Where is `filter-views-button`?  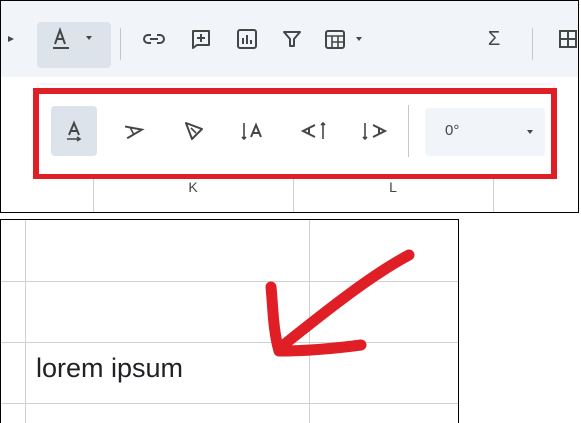
filter-views-button is located at coordinates (349, 39).